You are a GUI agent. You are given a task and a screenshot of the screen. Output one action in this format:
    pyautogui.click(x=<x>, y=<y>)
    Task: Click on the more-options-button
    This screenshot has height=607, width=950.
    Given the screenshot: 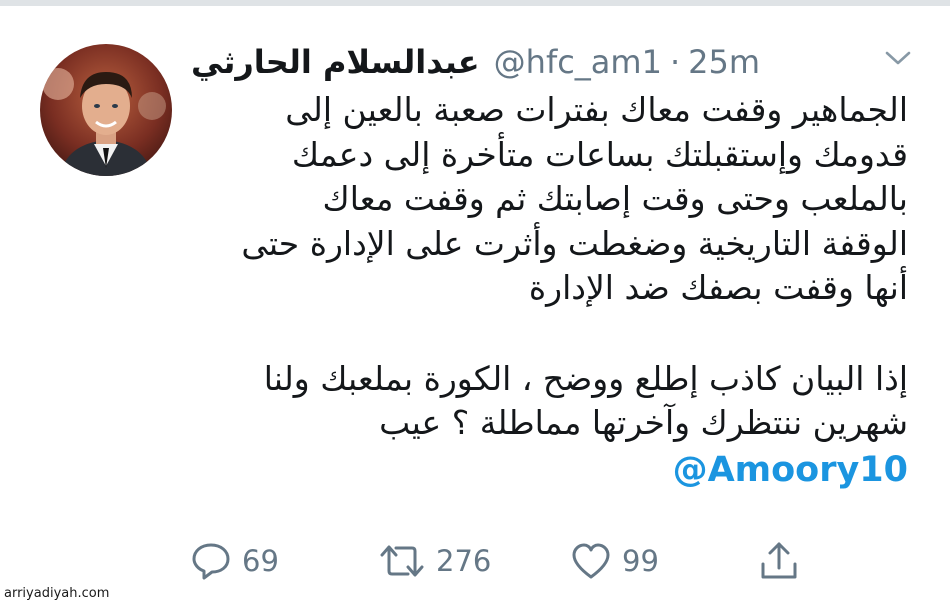 What is the action you would take?
    pyautogui.click(x=898, y=58)
    